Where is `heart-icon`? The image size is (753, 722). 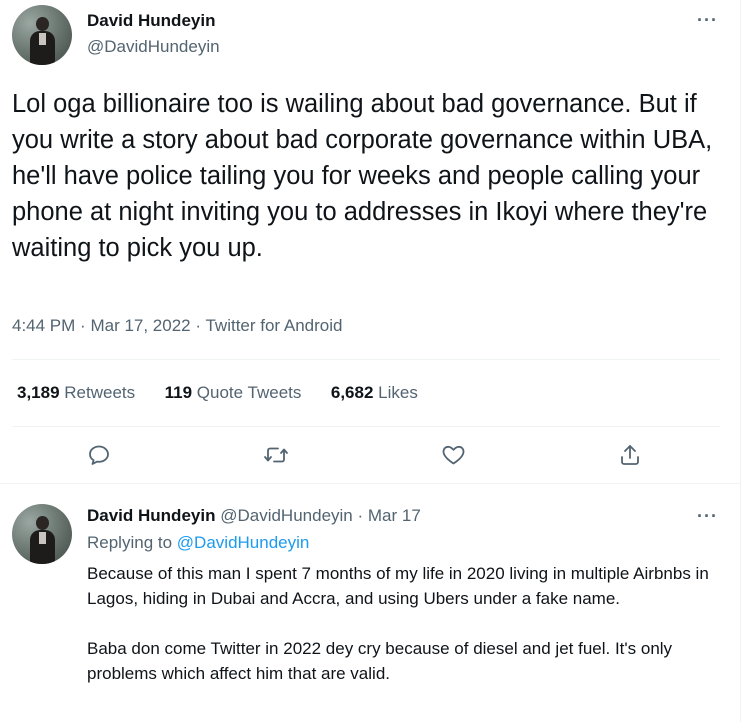
heart-icon is located at coordinates (453, 455).